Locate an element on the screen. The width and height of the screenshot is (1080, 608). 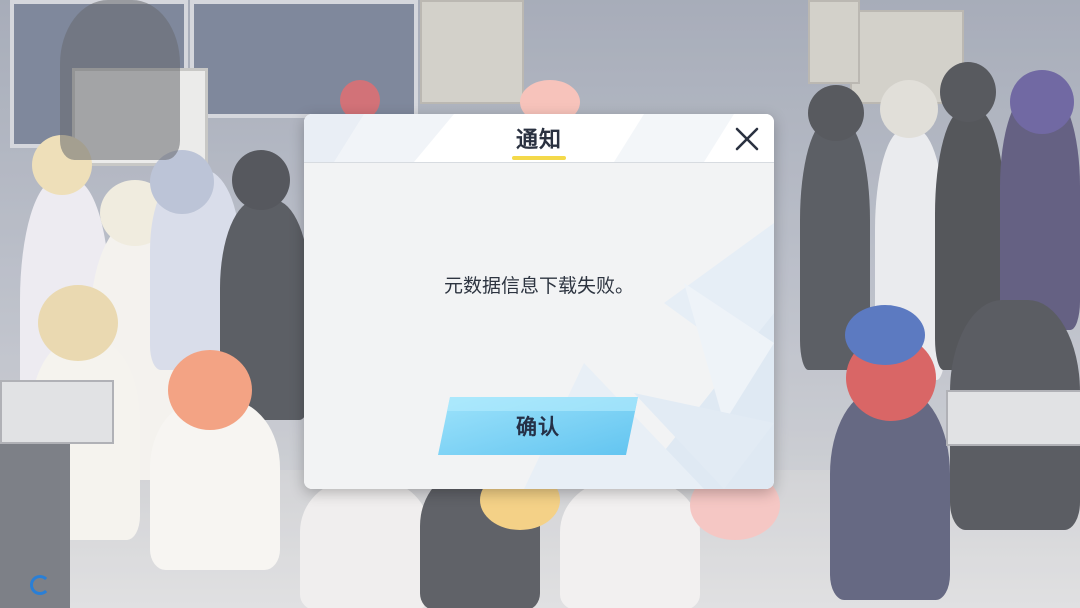
close-button is located at coordinates (747, 139).